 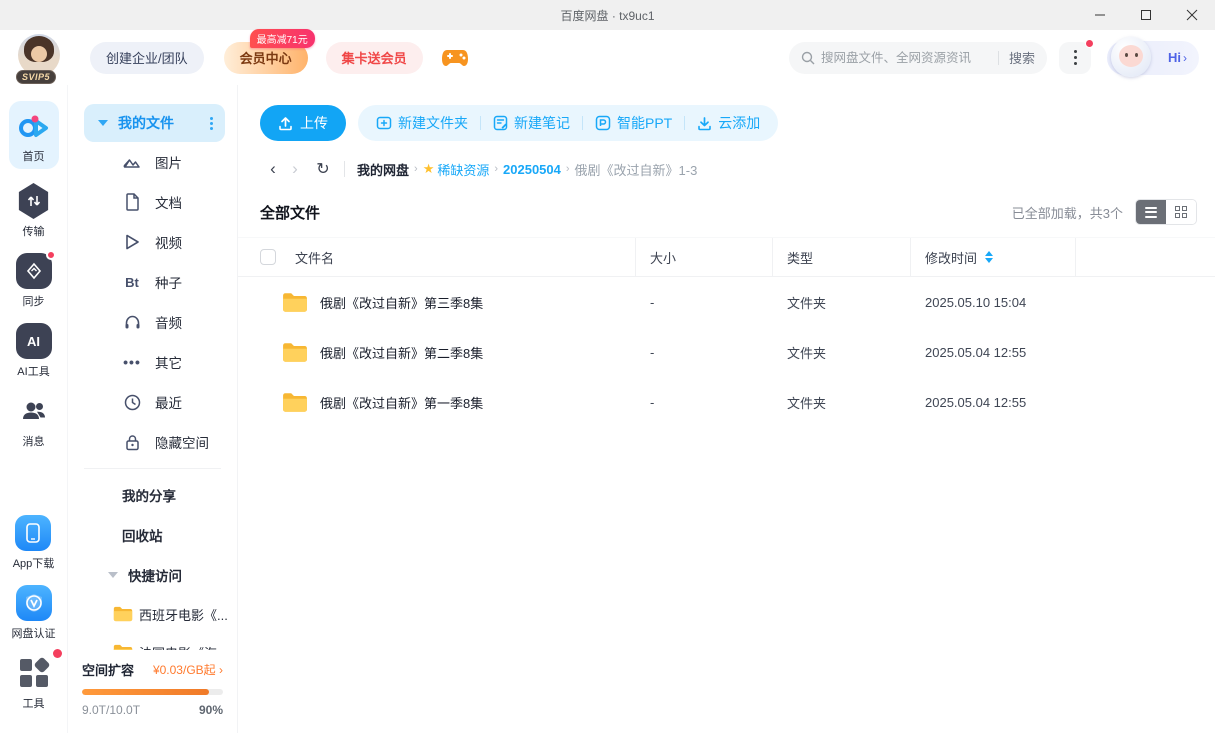 What do you see at coordinates (463, 170) in the screenshot?
I see `breadcrumb-level1-label: 稀缺资源` at bounding box center [463, 170].